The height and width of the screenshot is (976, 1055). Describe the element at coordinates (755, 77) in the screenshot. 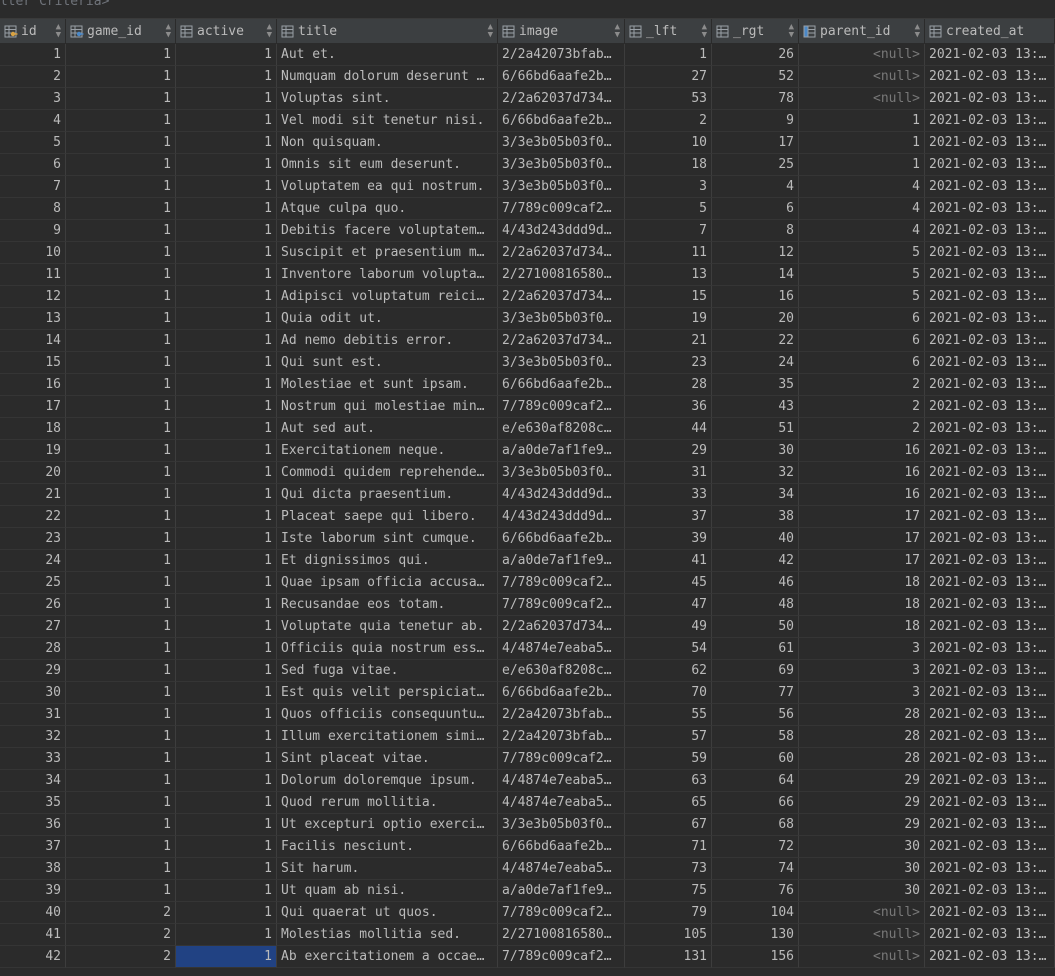

I see `cell-rgt: 52` at that location.